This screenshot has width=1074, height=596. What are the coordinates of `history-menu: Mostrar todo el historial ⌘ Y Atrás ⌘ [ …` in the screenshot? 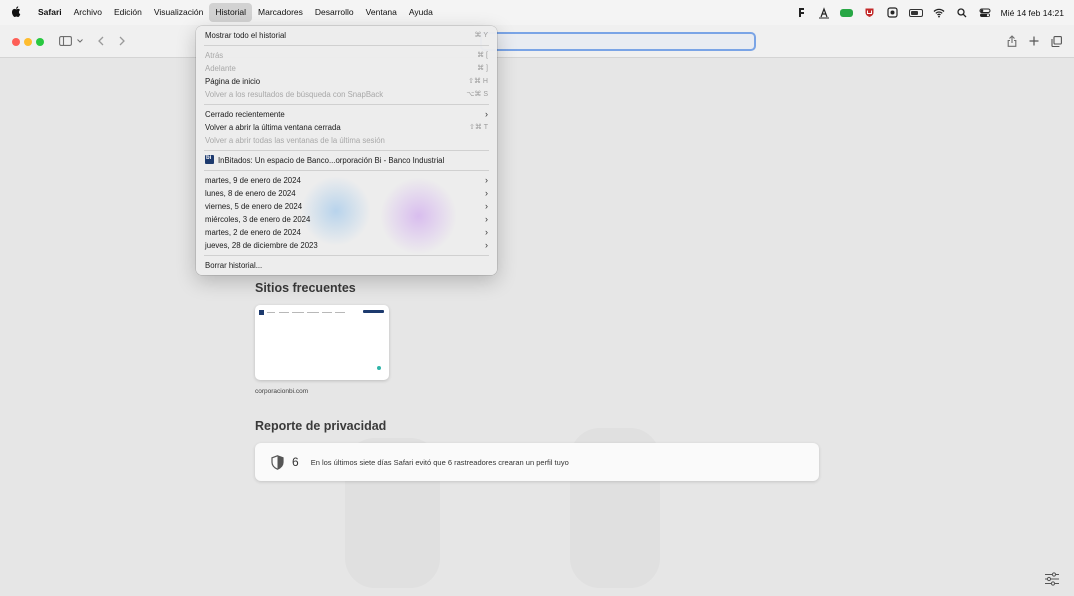 It's located at (346, 150).